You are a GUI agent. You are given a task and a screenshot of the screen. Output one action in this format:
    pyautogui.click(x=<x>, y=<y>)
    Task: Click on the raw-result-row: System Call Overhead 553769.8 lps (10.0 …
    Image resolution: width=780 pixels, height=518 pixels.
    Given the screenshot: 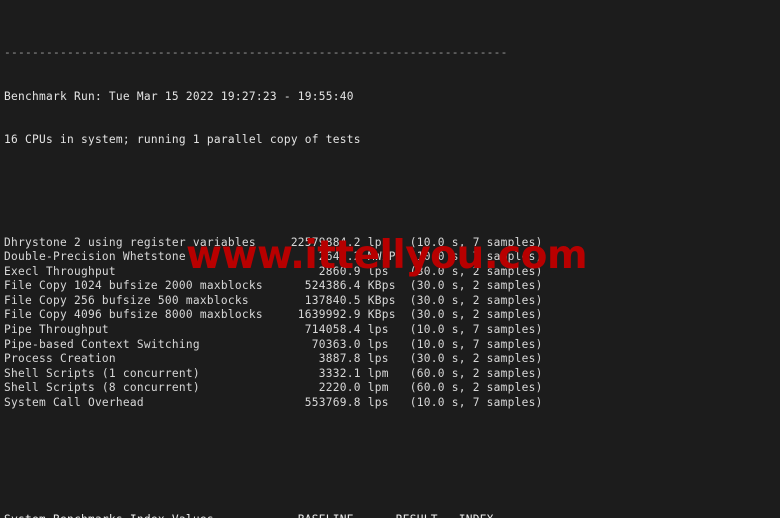 What is the action you would take?
    pyautogui.click(x=273, y=403)
    